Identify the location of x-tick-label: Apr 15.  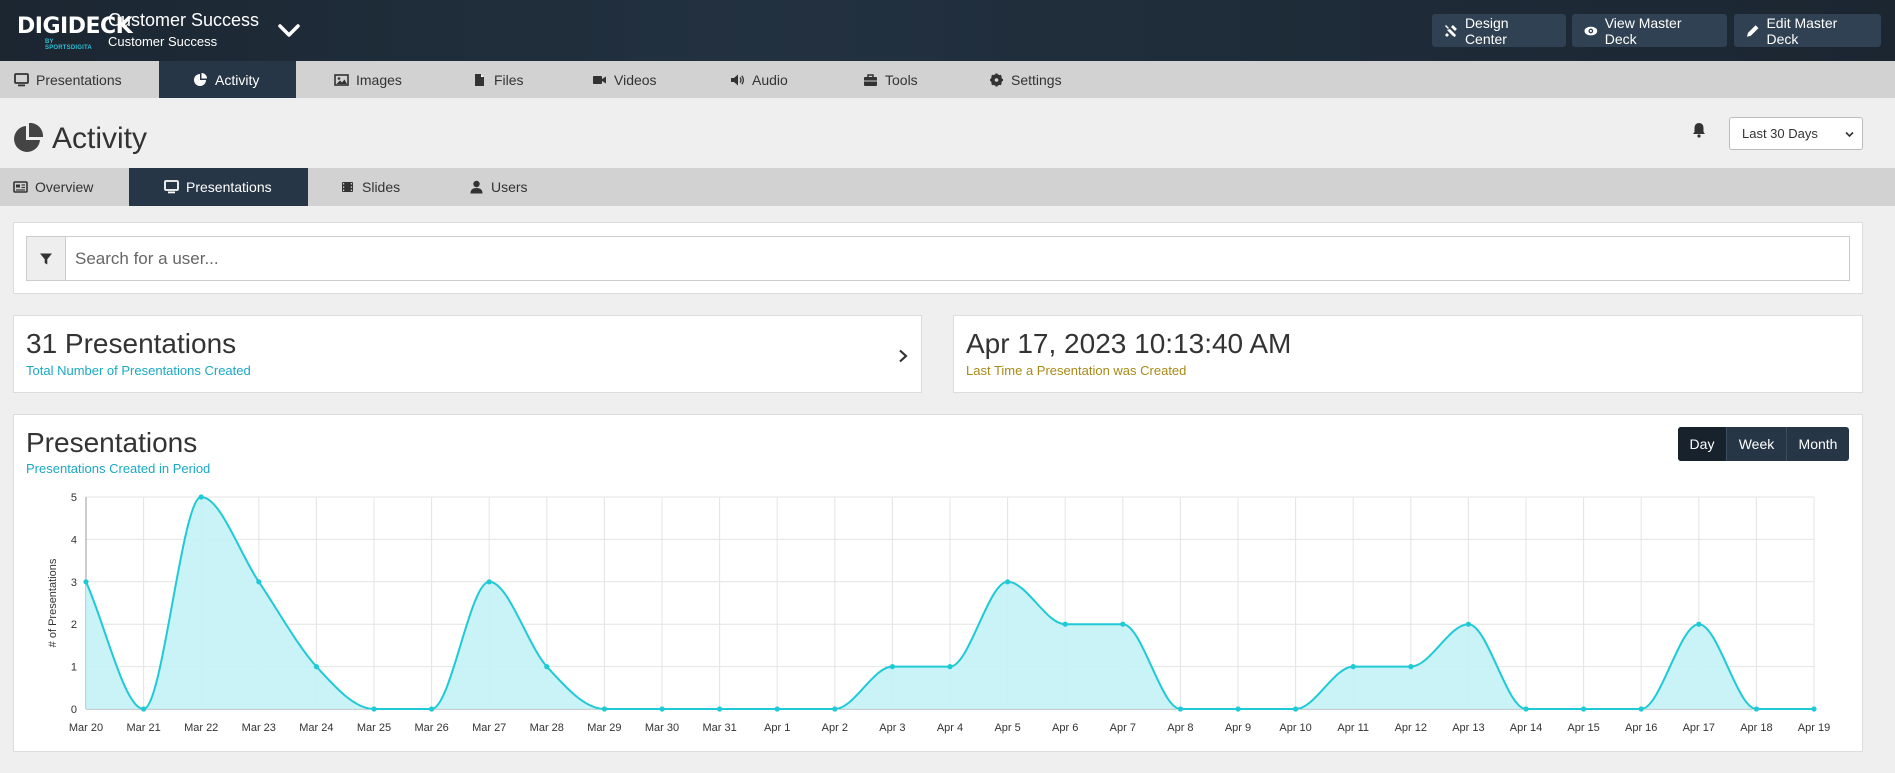
(1583, 728).